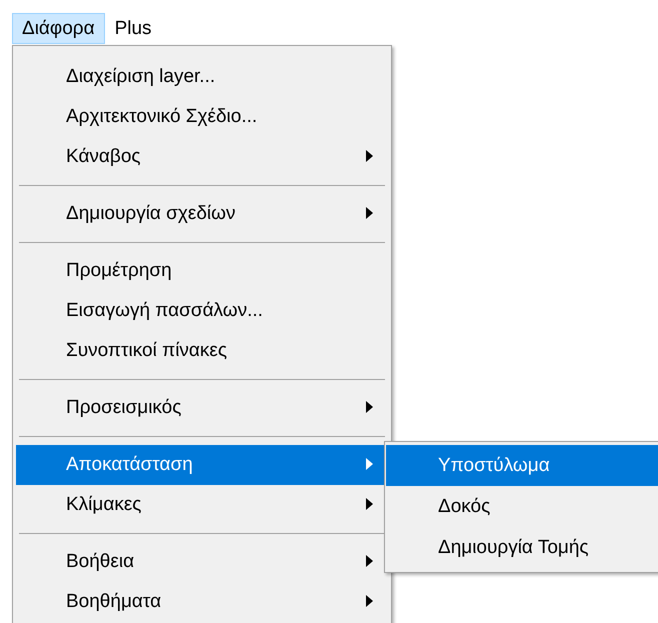  What do you see at coordinates (522, 506) in the screenshot?
I see `menu-item: Δοκός` at bounding box center [522, 506].